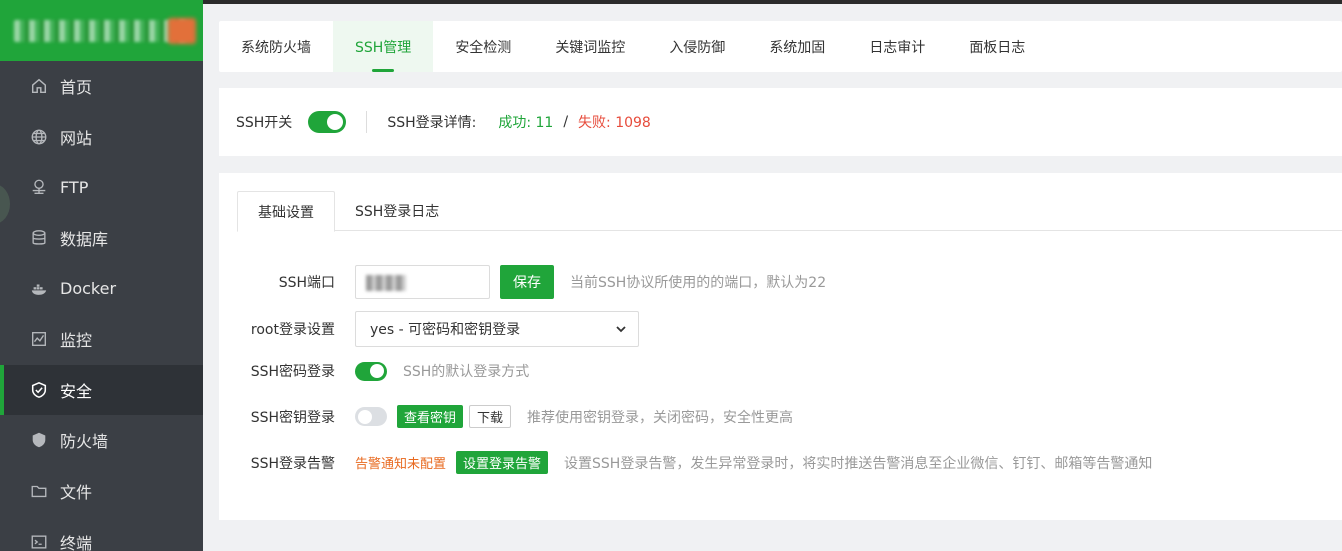 This screenshot has width=1342, height=551. Describe the element at coordinates (76, 88) in the screenshot. I see `sidebar-item-label: 首页` at that location.